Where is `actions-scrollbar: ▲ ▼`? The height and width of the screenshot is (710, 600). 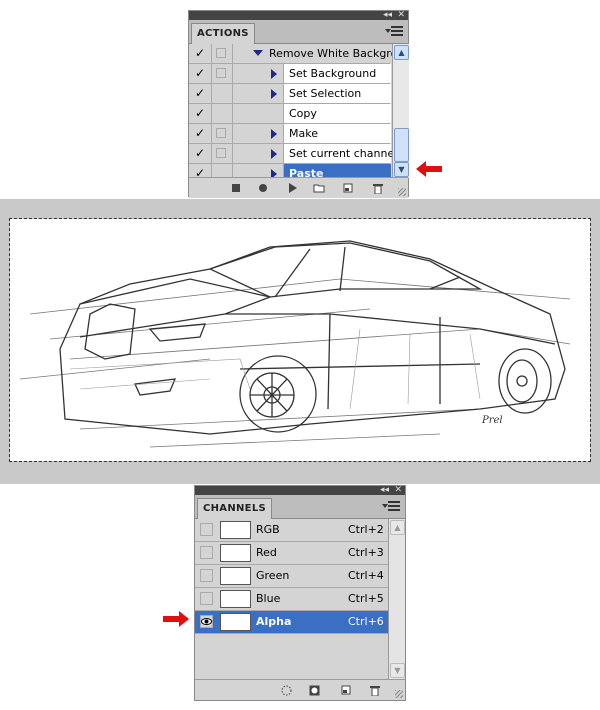
actions-scrollbar: ▲ ▼ is located at coordinates (400, 111).